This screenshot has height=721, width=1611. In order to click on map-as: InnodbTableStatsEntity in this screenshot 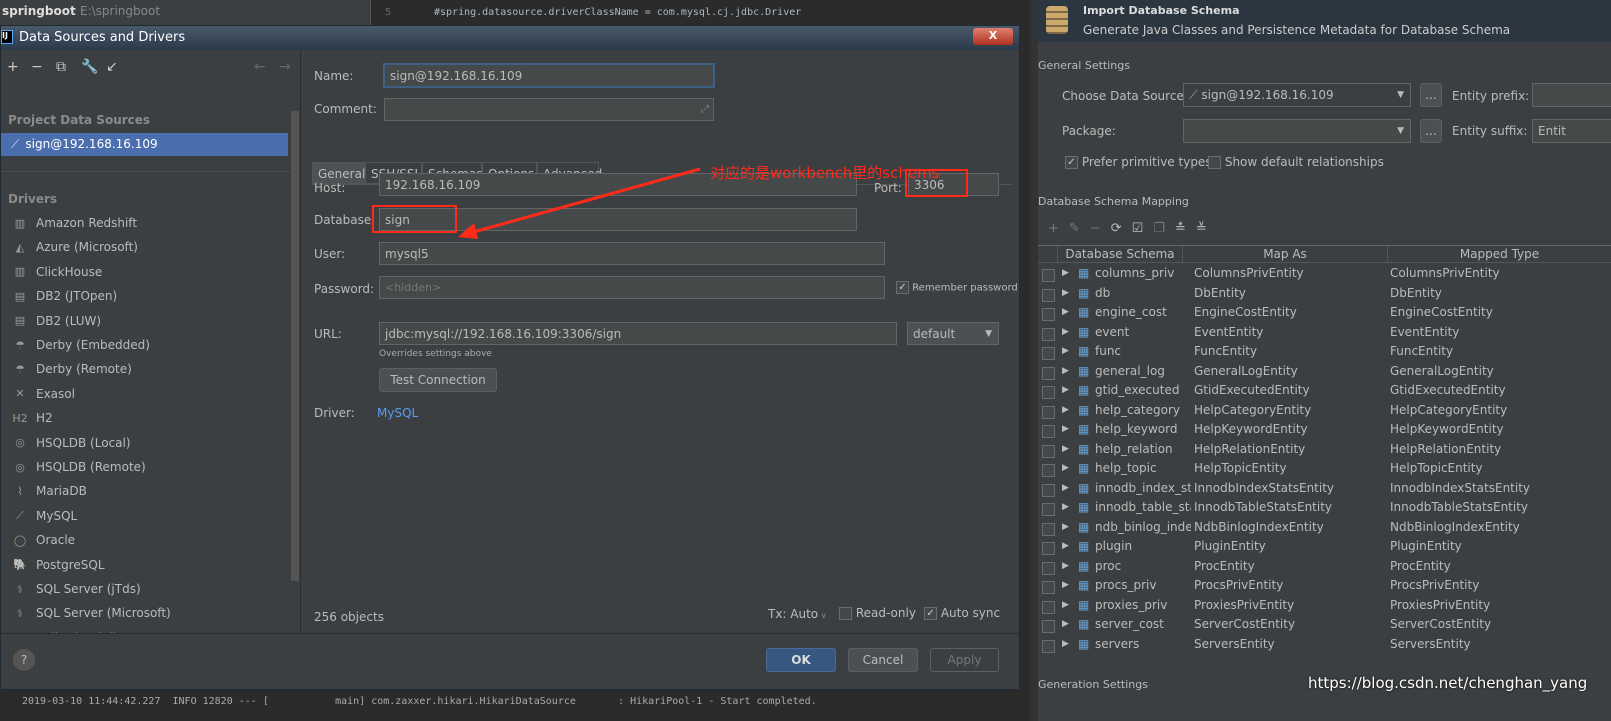, I will do `click(1263, 507)`.